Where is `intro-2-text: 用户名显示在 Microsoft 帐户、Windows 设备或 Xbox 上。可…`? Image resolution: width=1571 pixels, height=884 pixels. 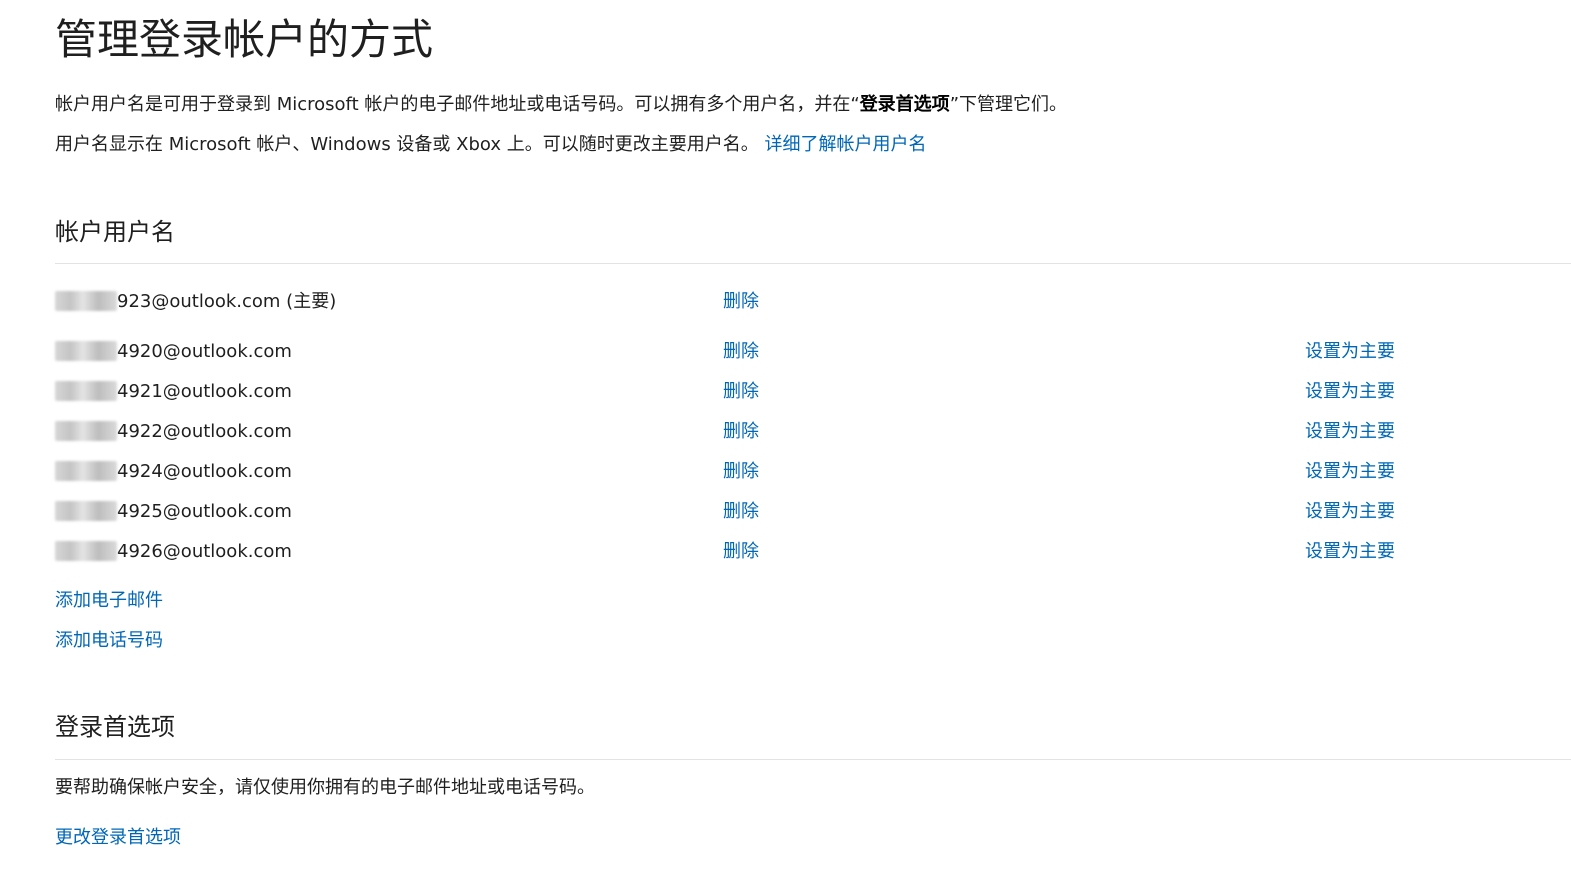 intro-2-text: 用户名显示在 Microsoft 帐户、Windows 设备或 Xbox 上。可… is located at coordinates (407, 144).